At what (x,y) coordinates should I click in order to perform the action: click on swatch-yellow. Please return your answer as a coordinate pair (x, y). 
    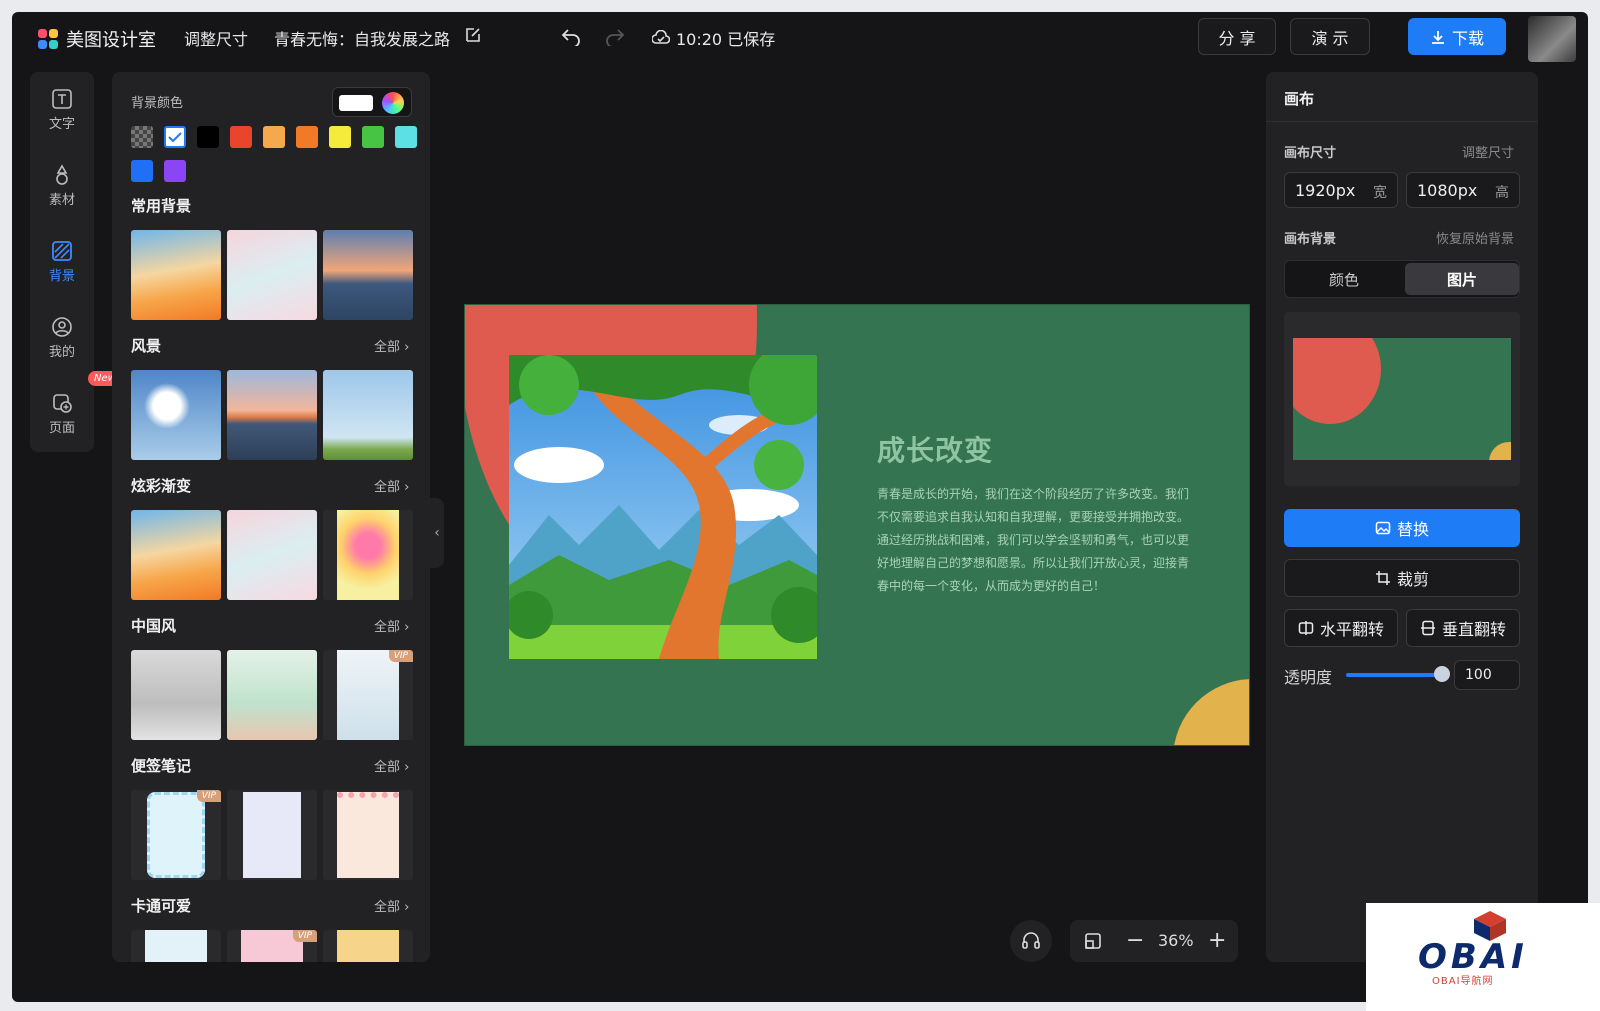
    Looking at the image, I should click on (340, 137).